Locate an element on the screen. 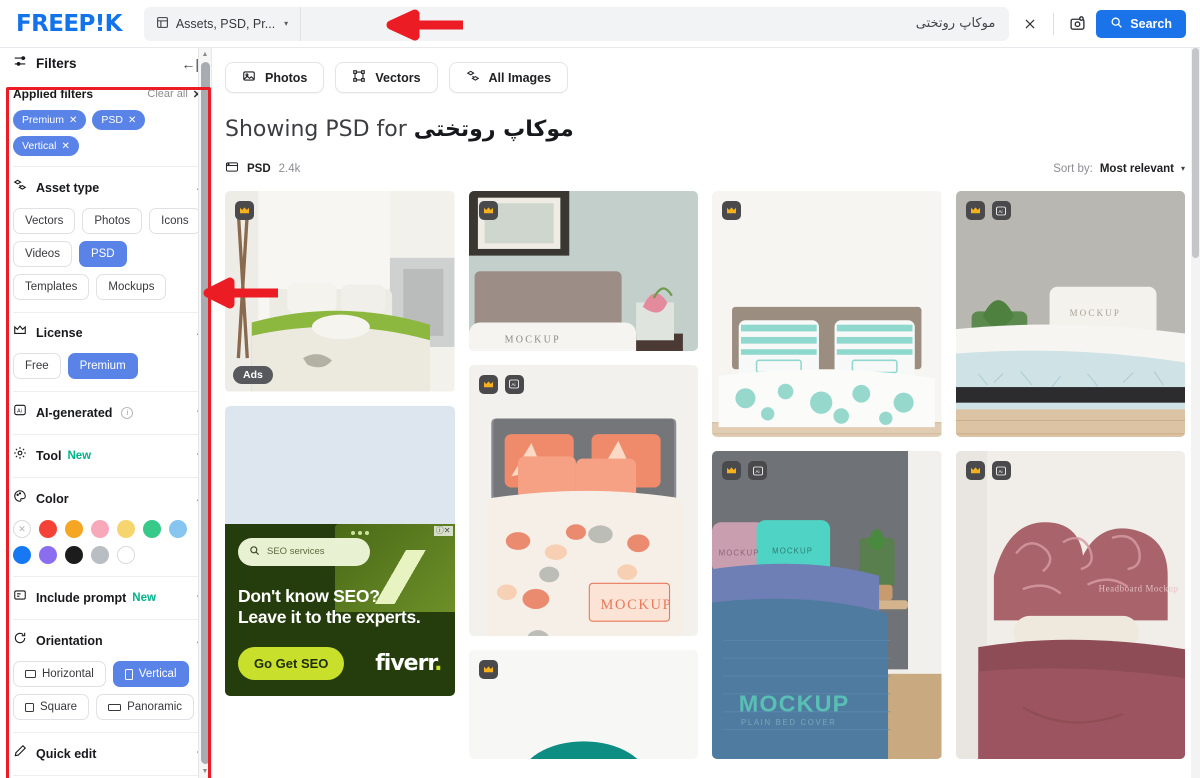  info-icon: i is located at coordinates (127, 412).